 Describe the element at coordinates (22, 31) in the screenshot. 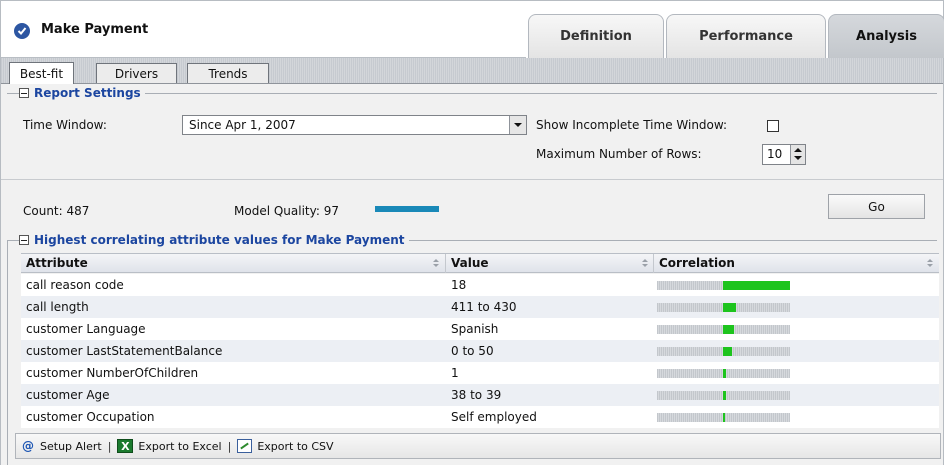

I see `checkmark-icon` at that location.